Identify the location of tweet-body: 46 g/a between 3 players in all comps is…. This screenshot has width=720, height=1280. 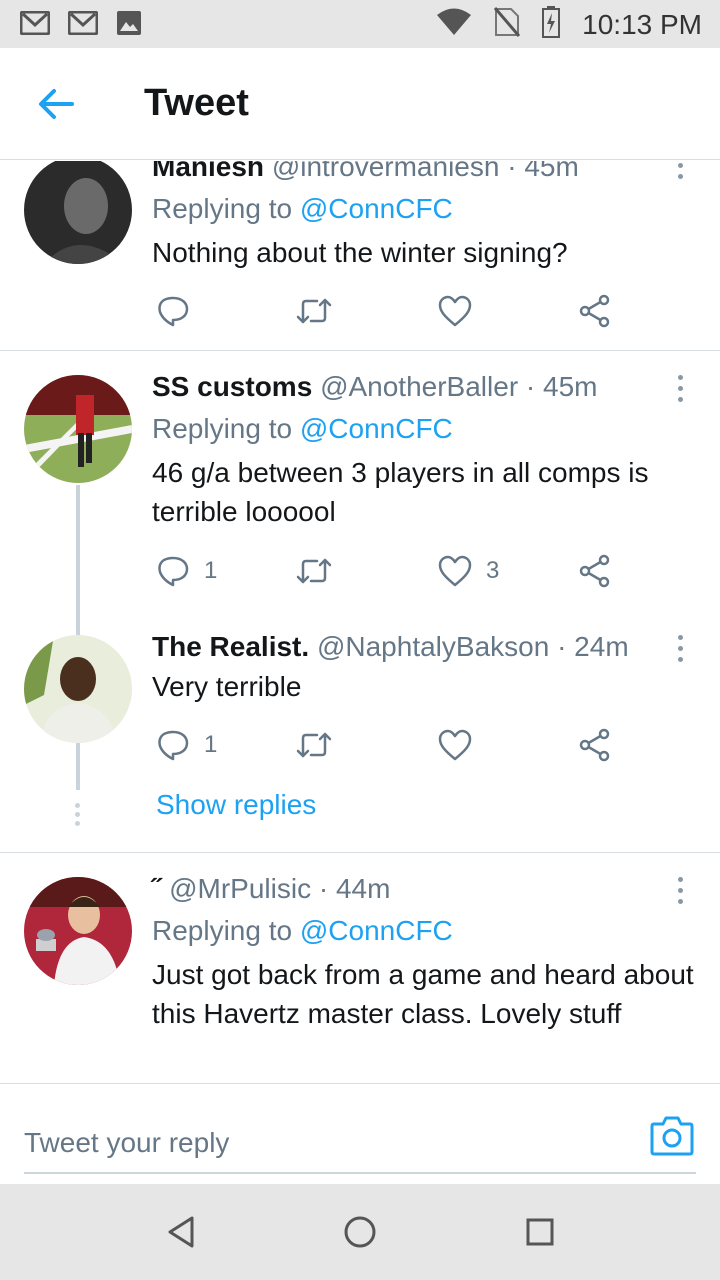
(400, 492).